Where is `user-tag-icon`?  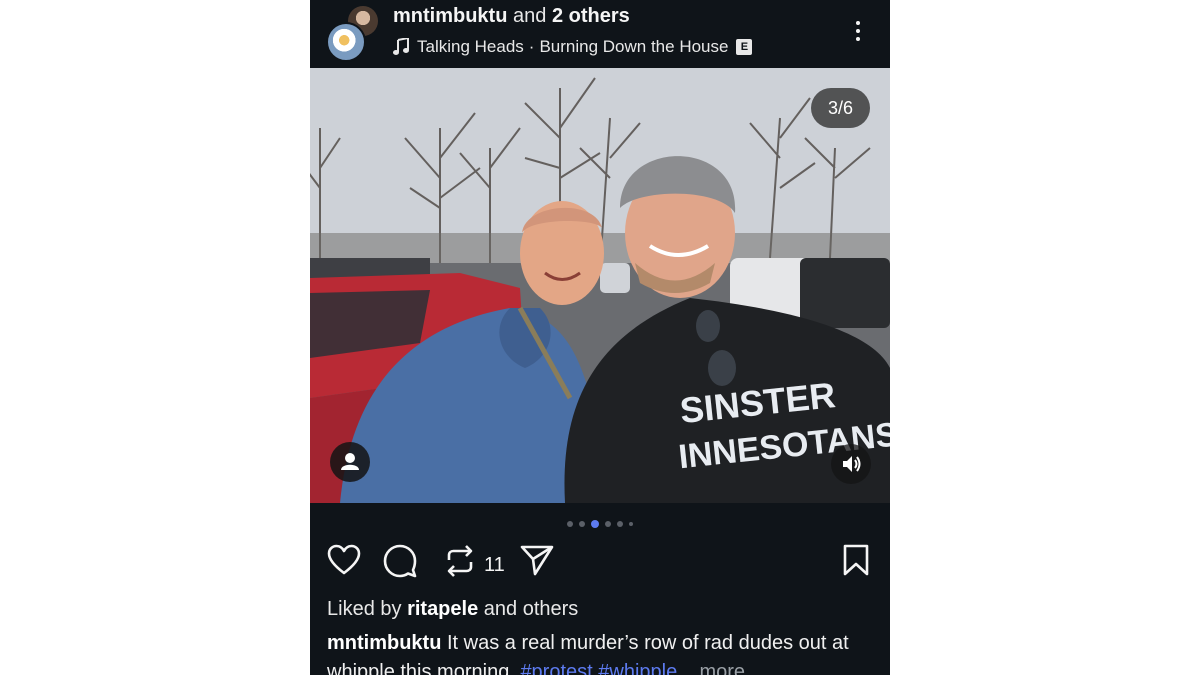
user-tag-icon is located at coordinates (350, 462).